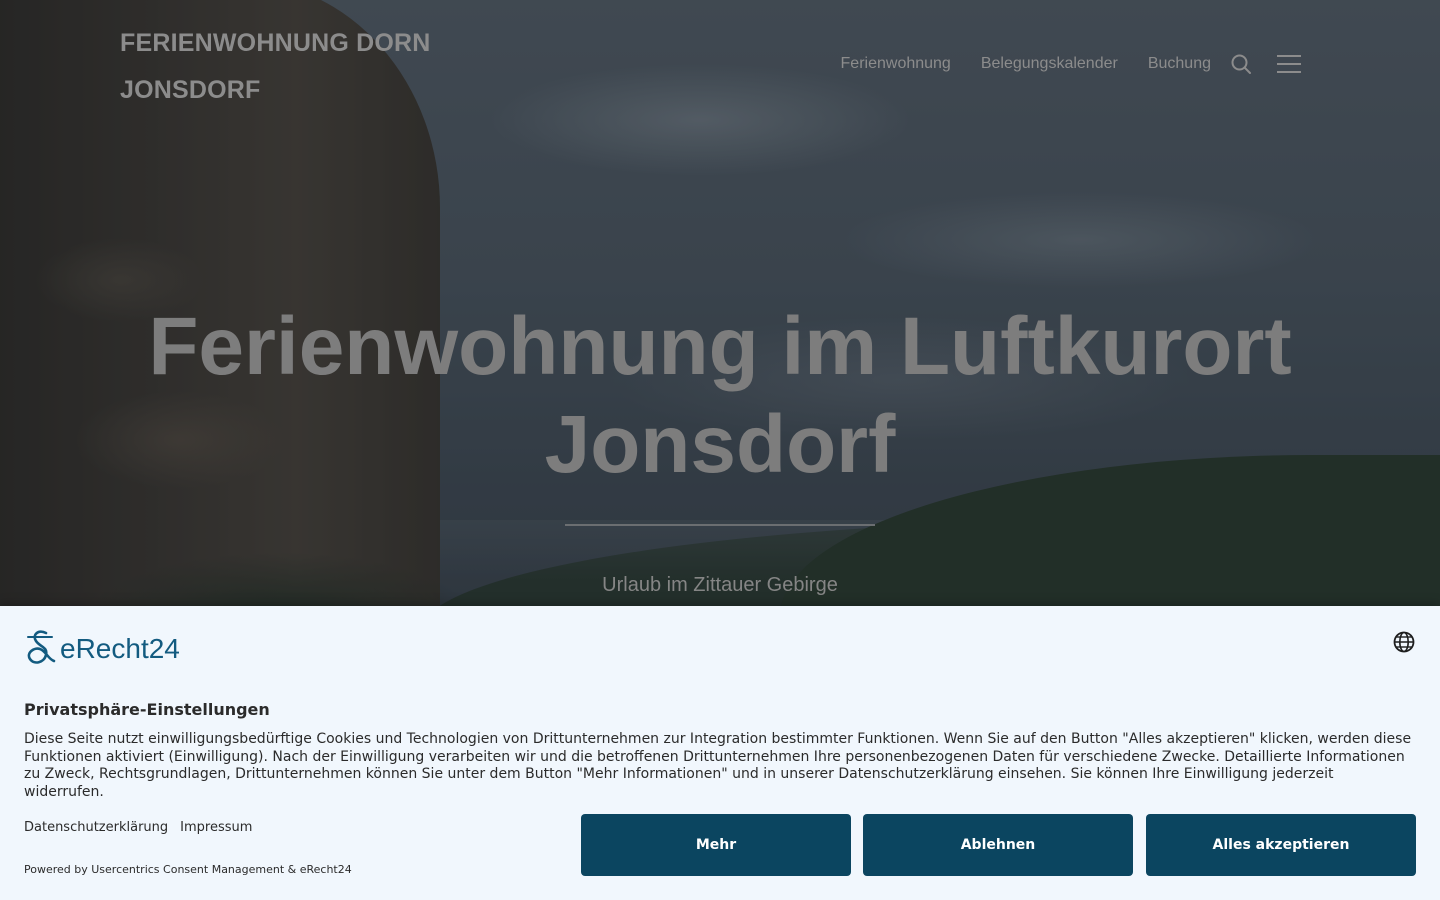 The image size is (1440, 900). I want to click on nav-item-ferienwohnung: Ferienwohnung, so click(896, 64).